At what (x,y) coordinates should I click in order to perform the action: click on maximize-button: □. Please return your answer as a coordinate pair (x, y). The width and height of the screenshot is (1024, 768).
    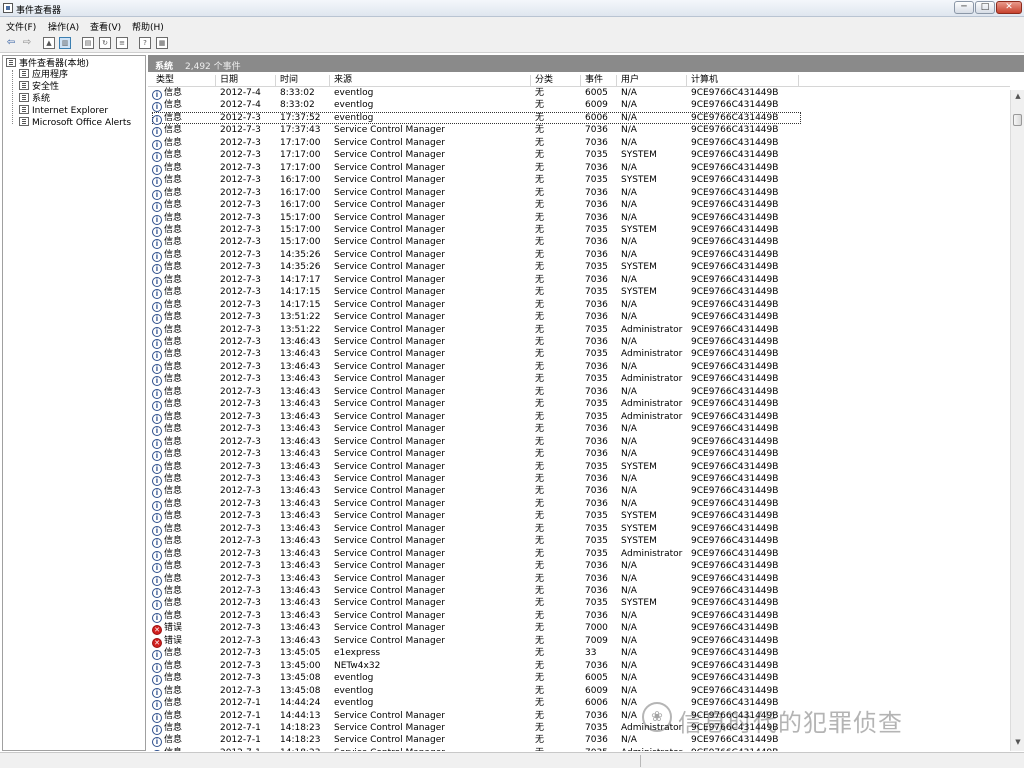
    Looking at the image, I should click on (985, 7).